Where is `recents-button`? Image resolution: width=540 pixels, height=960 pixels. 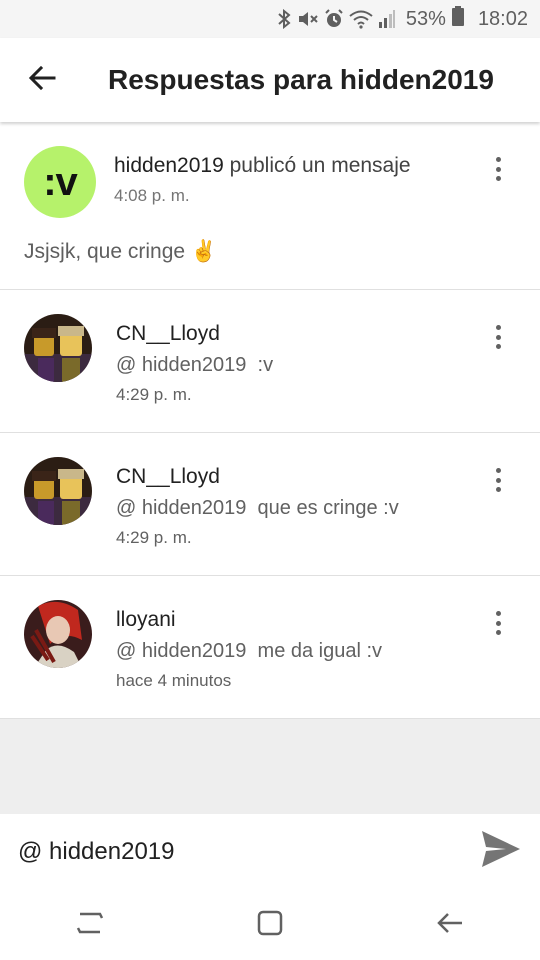 recents-button is located at coordinates (90, 925).